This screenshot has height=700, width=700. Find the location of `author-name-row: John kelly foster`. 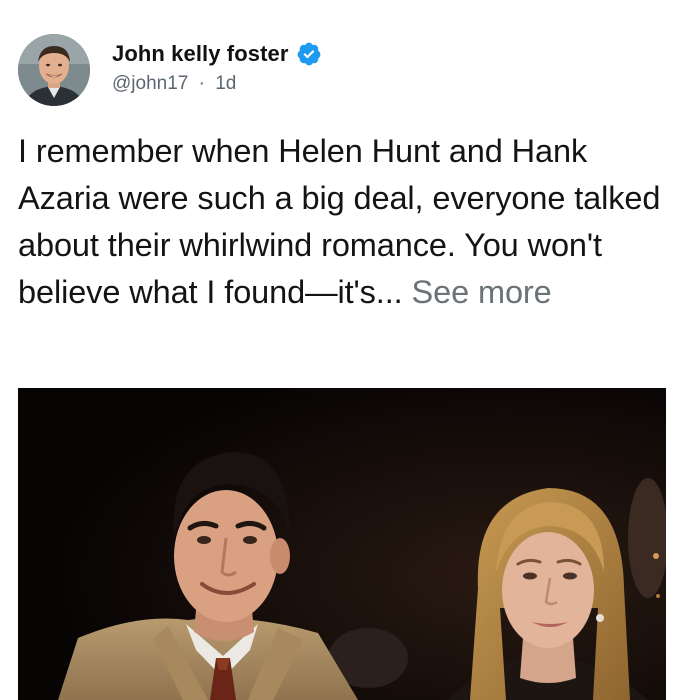

author-name-row: John kelly foster is located at coordinates (217, 54).